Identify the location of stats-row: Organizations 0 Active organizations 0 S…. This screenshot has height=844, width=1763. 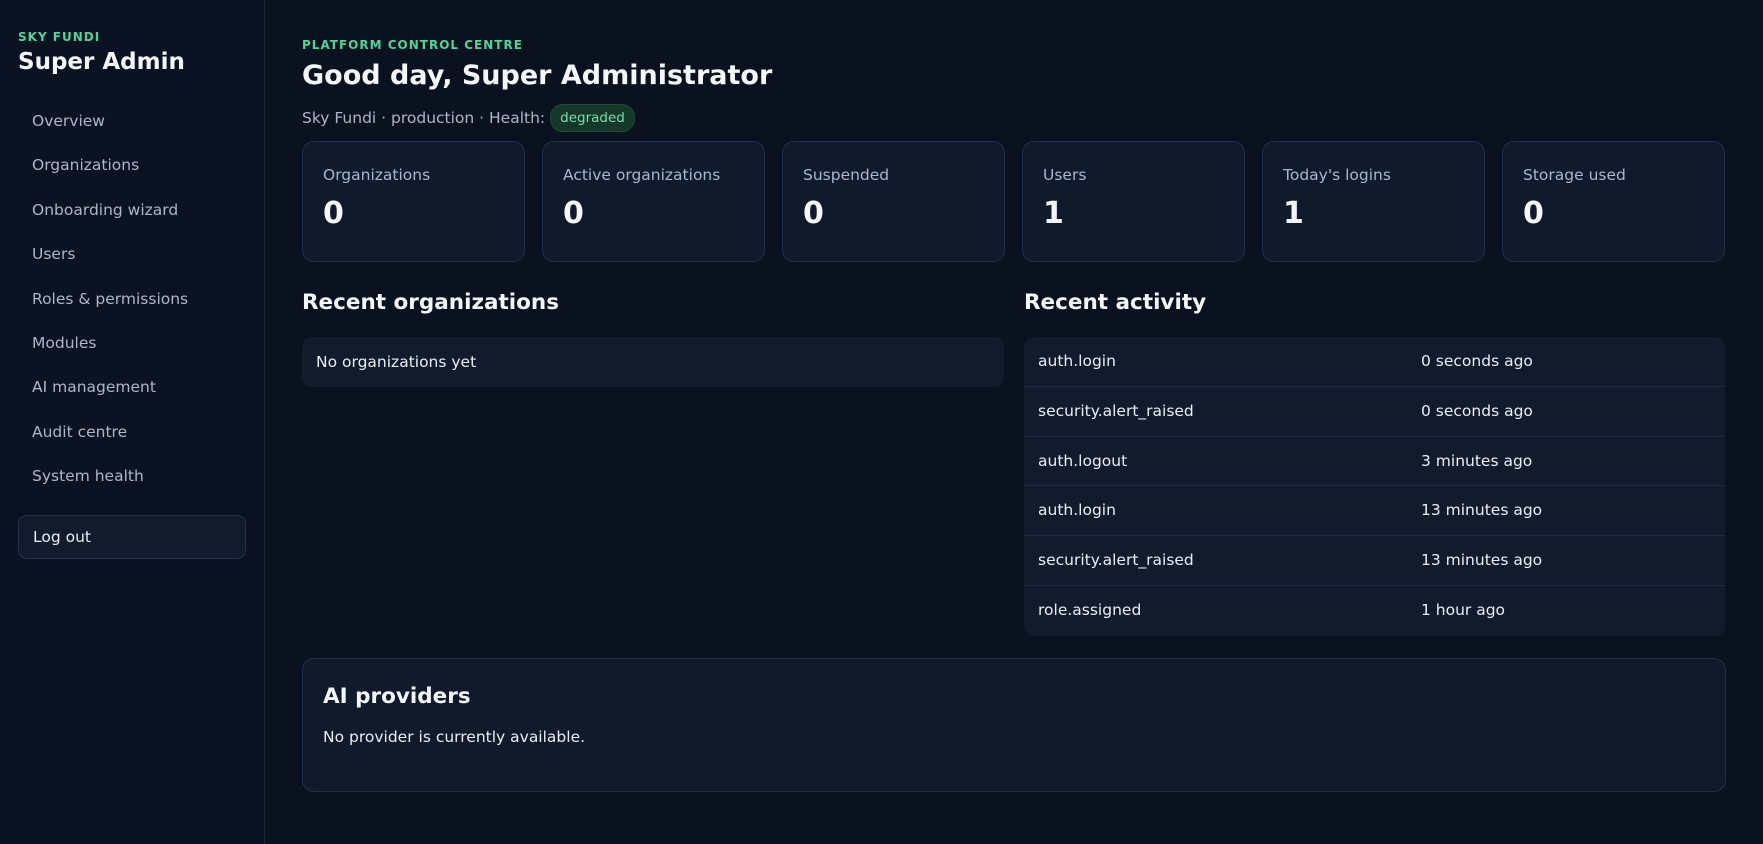
(1014, 201).